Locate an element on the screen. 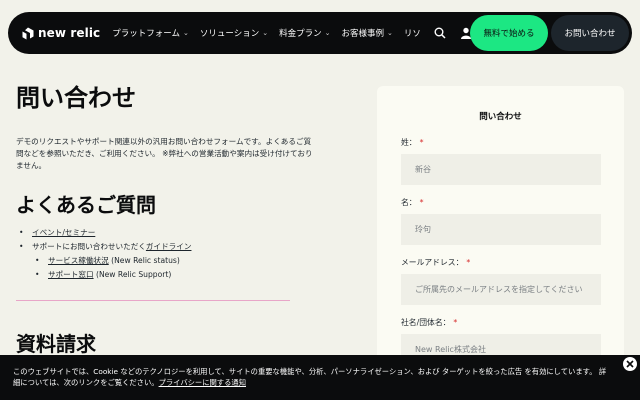  privacy-notice-link: プライバシーに関する通知 is located at coordinates (202, 382).